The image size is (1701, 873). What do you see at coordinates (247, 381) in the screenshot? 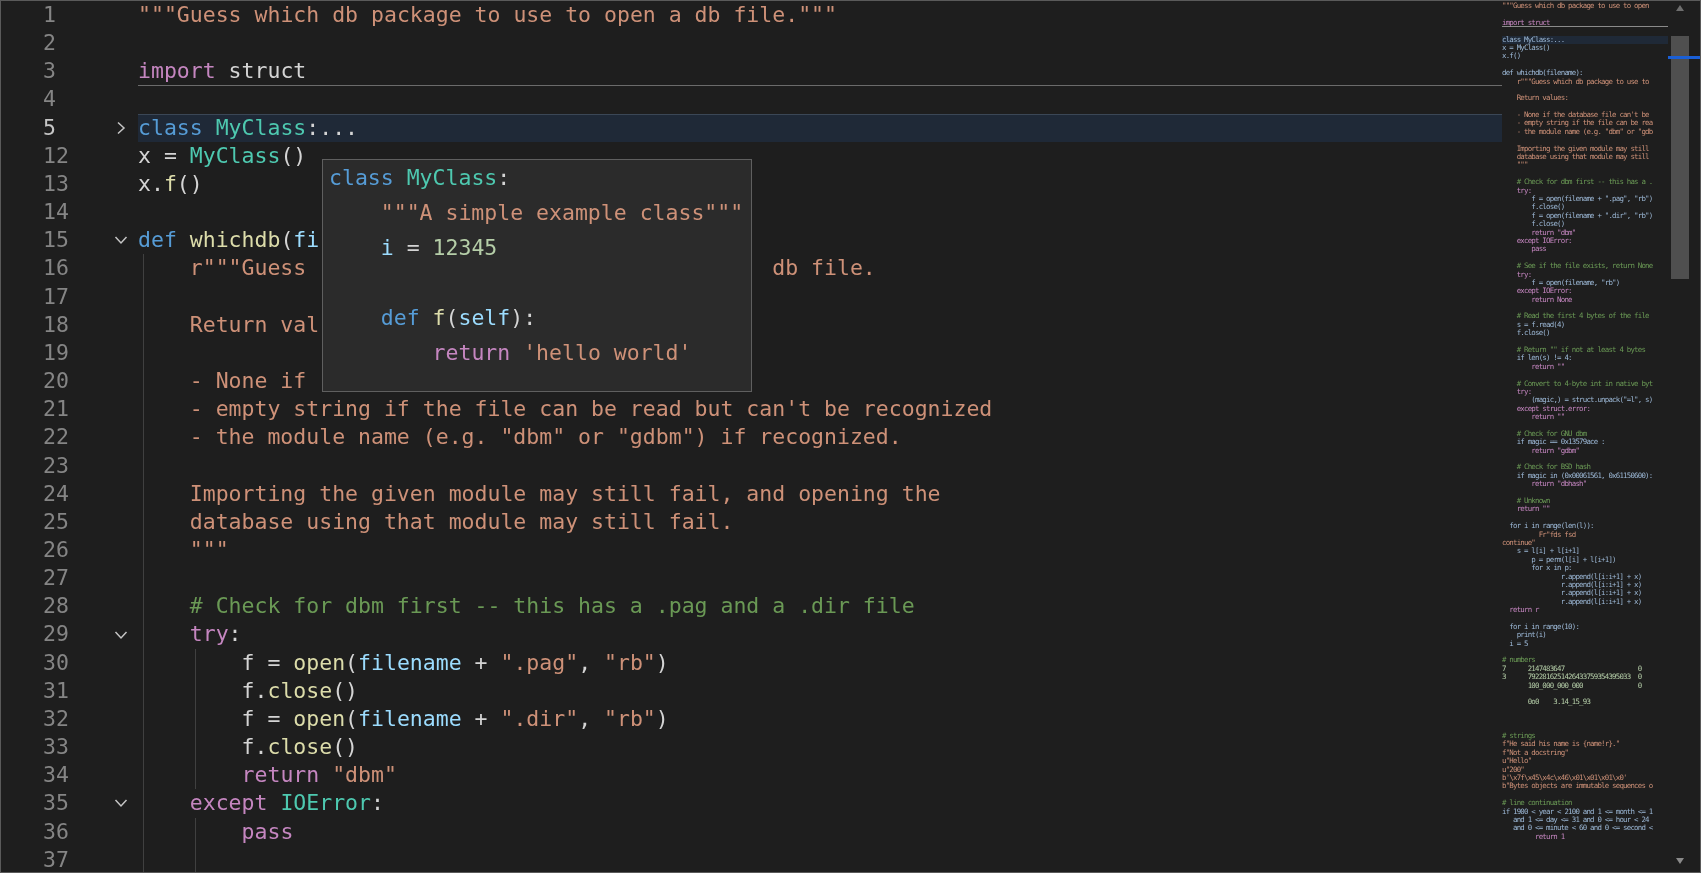
I see `code-line: - None if` at bounding box center [247, 381].